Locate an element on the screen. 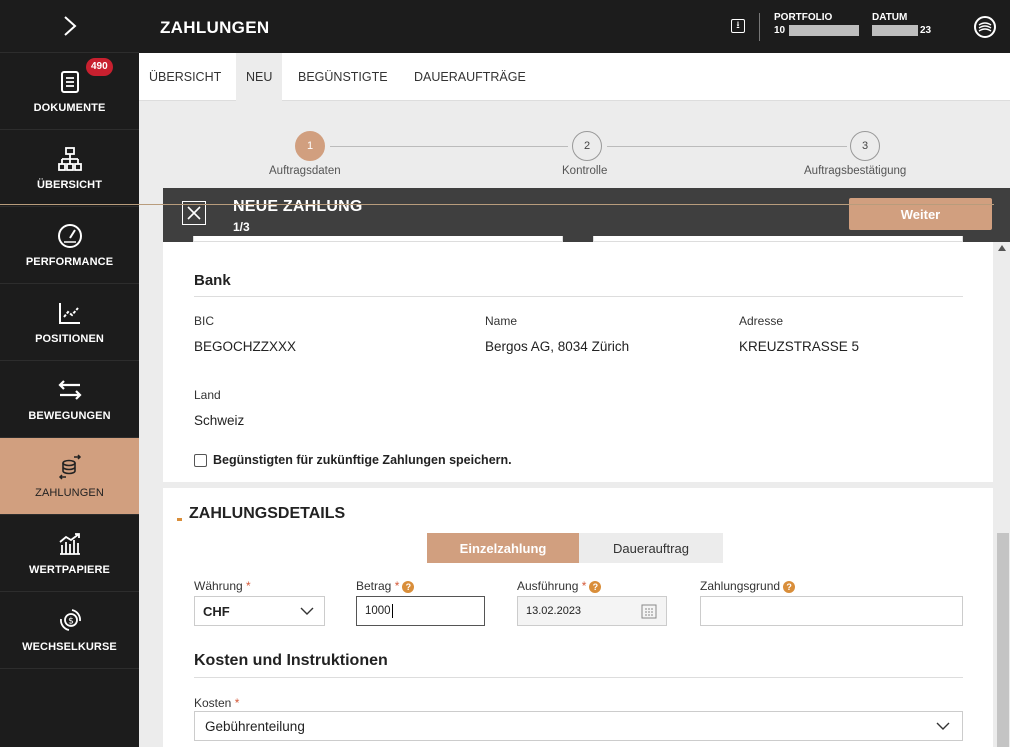 This screenshot has height=747, width=1010. amount-input: 1000 is located at coordinates (420, 611).